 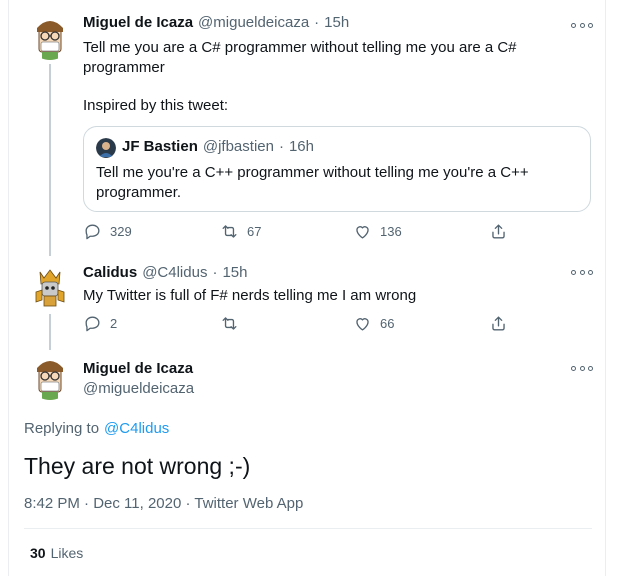 I want to click on retweet-count: 67, so click(x=254, y=231).